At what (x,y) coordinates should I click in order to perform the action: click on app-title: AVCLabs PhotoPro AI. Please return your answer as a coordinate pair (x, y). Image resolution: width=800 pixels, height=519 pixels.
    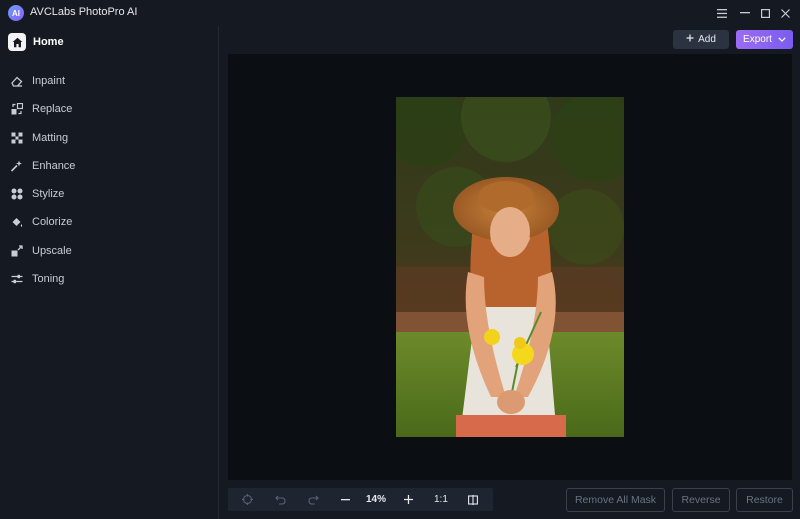
    Looking at the image, I should click on (84, 12).